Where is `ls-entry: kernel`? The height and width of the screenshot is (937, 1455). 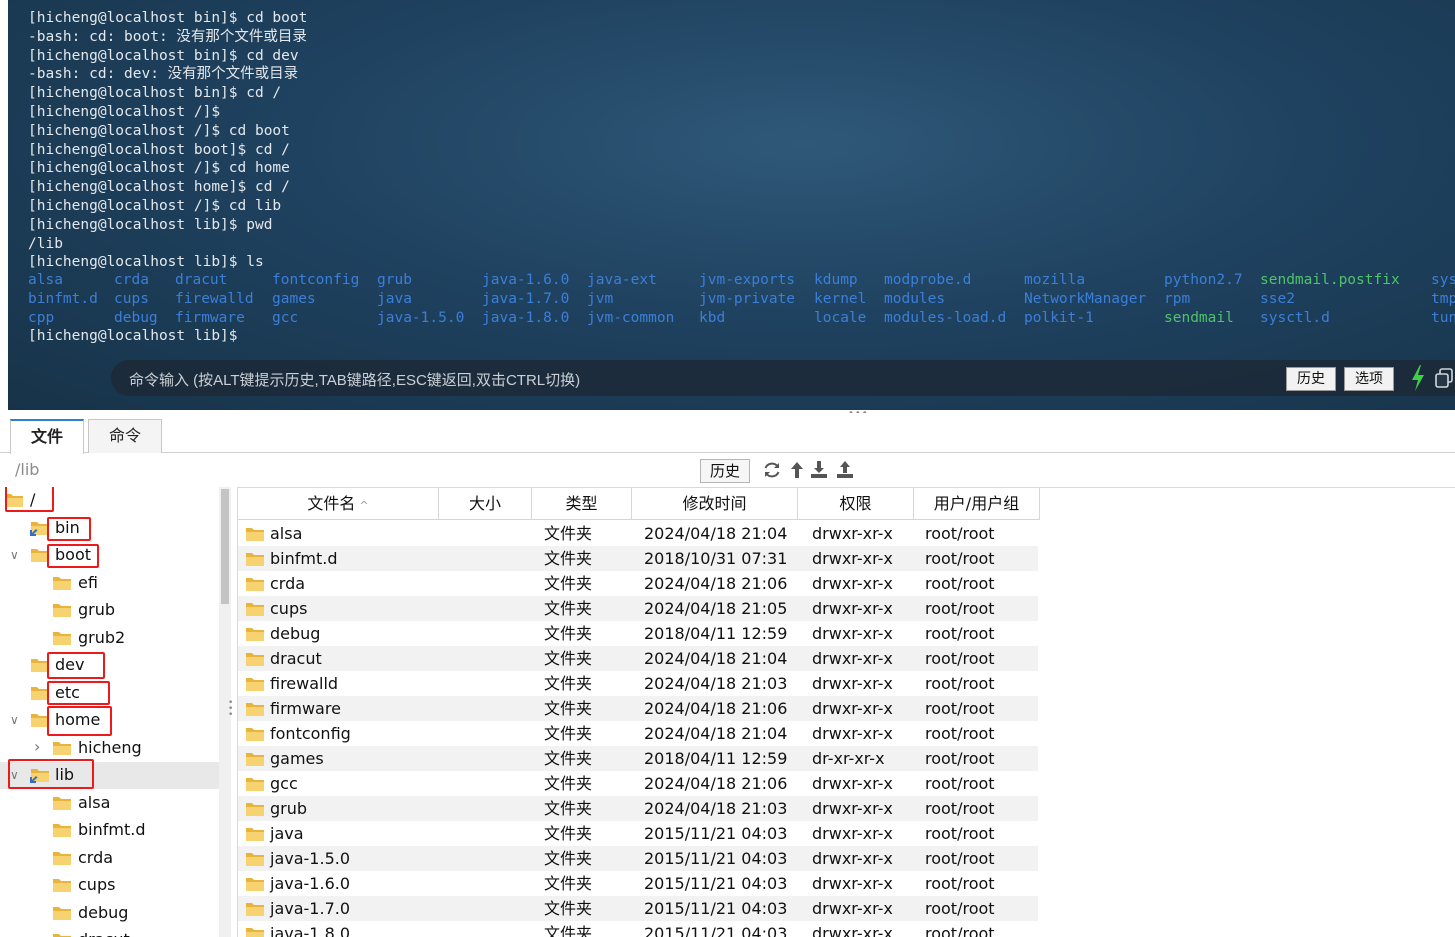 ls-entry: kernel is located at coordinates (840, 298).